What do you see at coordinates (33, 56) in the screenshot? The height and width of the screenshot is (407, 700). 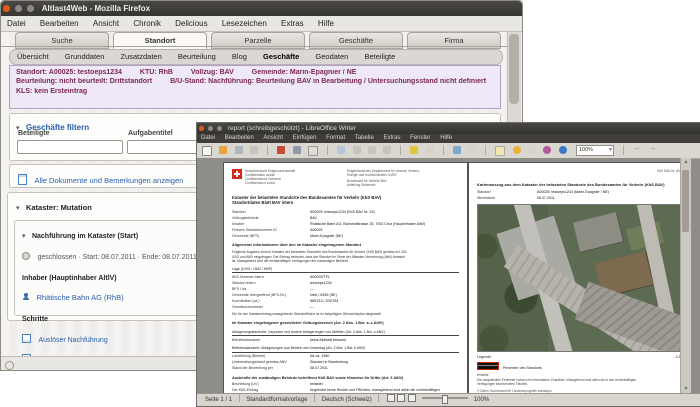 I see `subtab-uebersicht: Übersicht` at bounding box center [33, 56].